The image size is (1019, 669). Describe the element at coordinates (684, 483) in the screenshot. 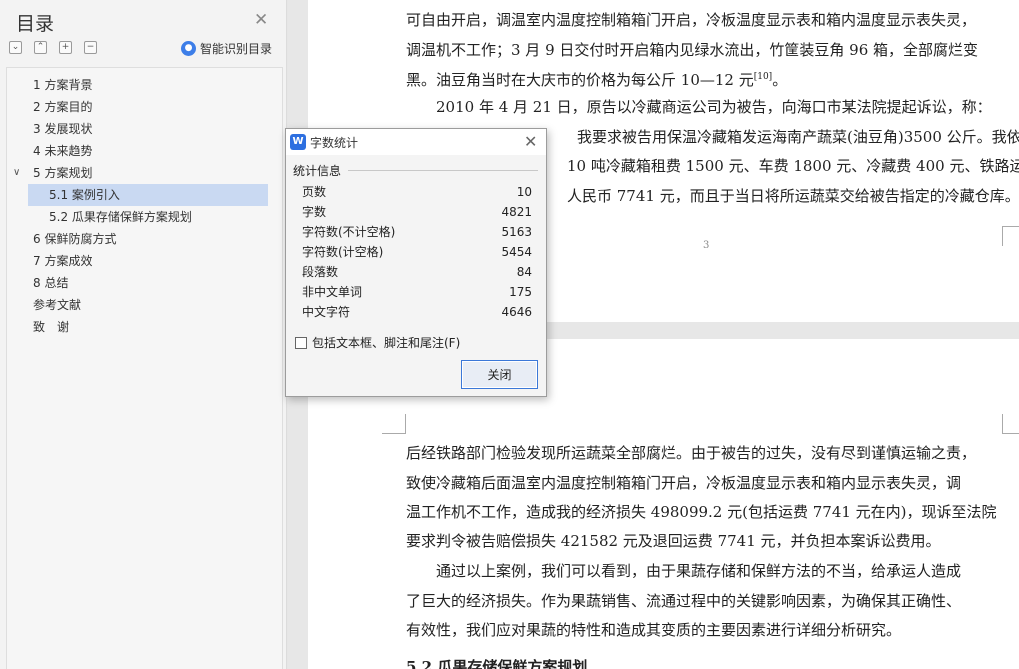

I see `paragraph-line: 致使冷藏箱后面温室内温度控制箱箱门开启，冷板温度显示表和箱内显示表失灵，调` at that location.